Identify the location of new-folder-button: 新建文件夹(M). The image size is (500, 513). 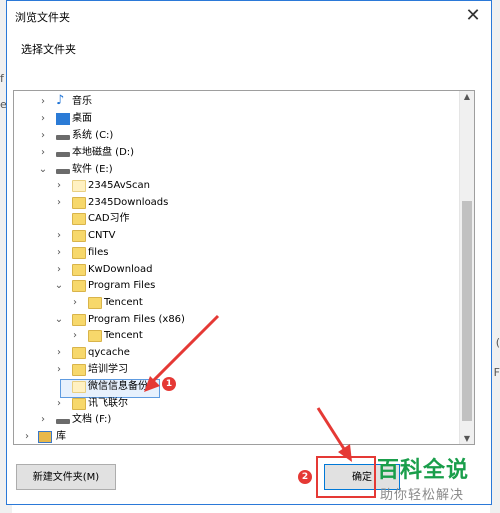
(66, 477).